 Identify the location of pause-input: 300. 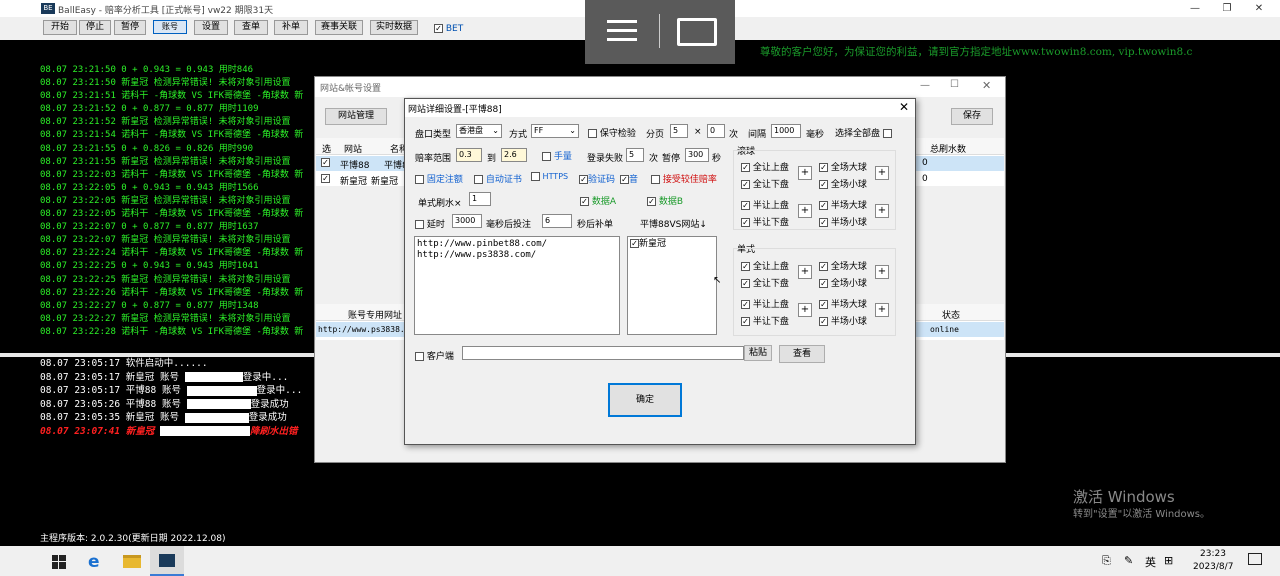
(697, 155).